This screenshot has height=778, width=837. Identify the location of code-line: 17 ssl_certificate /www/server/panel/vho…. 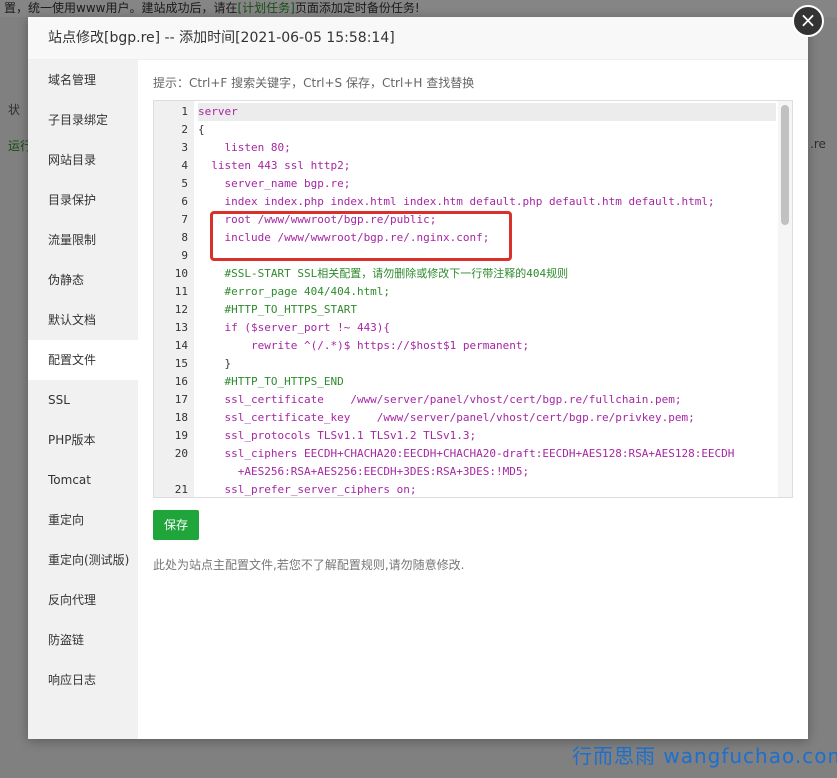
(465, 400).